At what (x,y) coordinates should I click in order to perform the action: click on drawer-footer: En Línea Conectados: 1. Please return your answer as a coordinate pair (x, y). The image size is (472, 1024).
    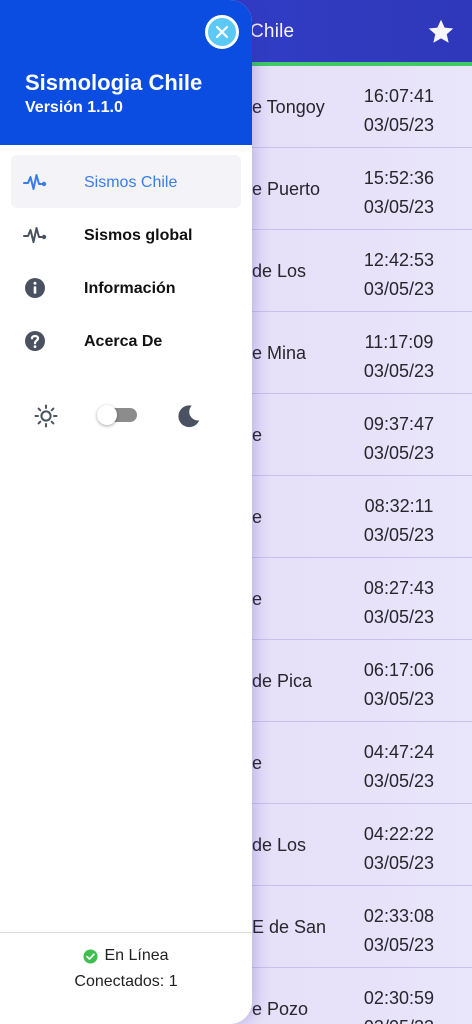
    Looking at the image, I should click on (126, 978).